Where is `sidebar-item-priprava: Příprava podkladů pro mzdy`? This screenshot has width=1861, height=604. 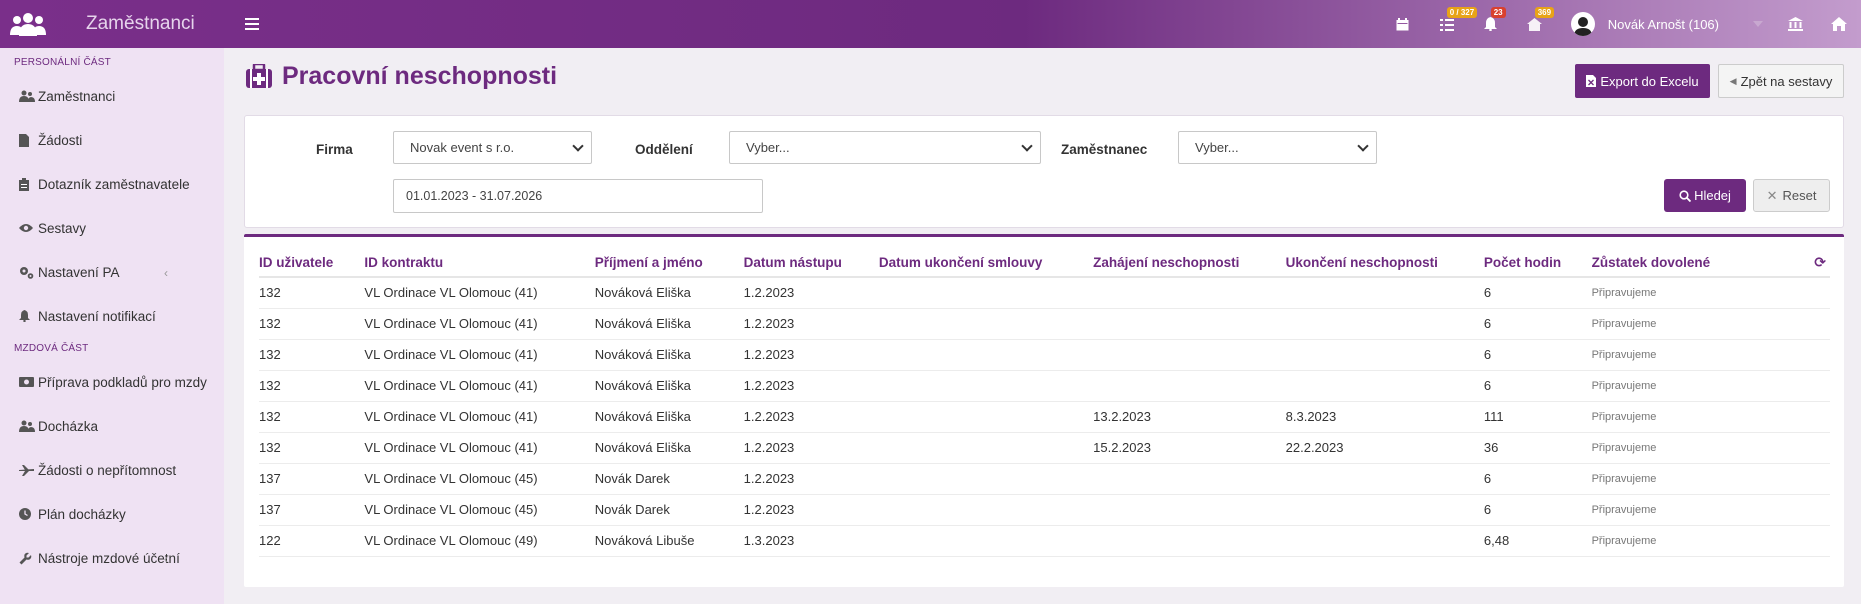
sidebar-item-priprava: Příprava podkladů pro mzdy is located at coordinates (112, 382).